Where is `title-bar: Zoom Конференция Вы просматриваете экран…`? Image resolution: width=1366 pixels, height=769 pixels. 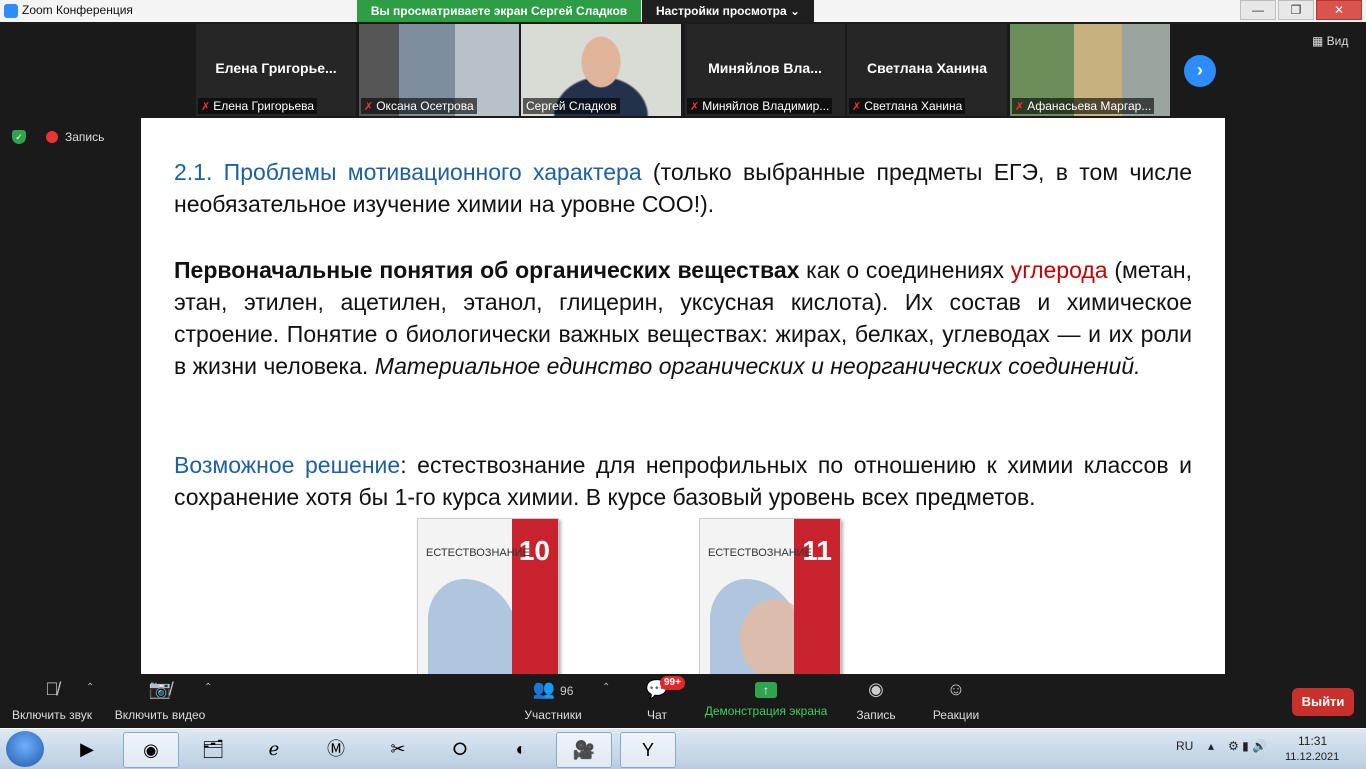 title-bar: Zoom Конференция Вы просматриваете экран… is located at coordinates (683, 11).